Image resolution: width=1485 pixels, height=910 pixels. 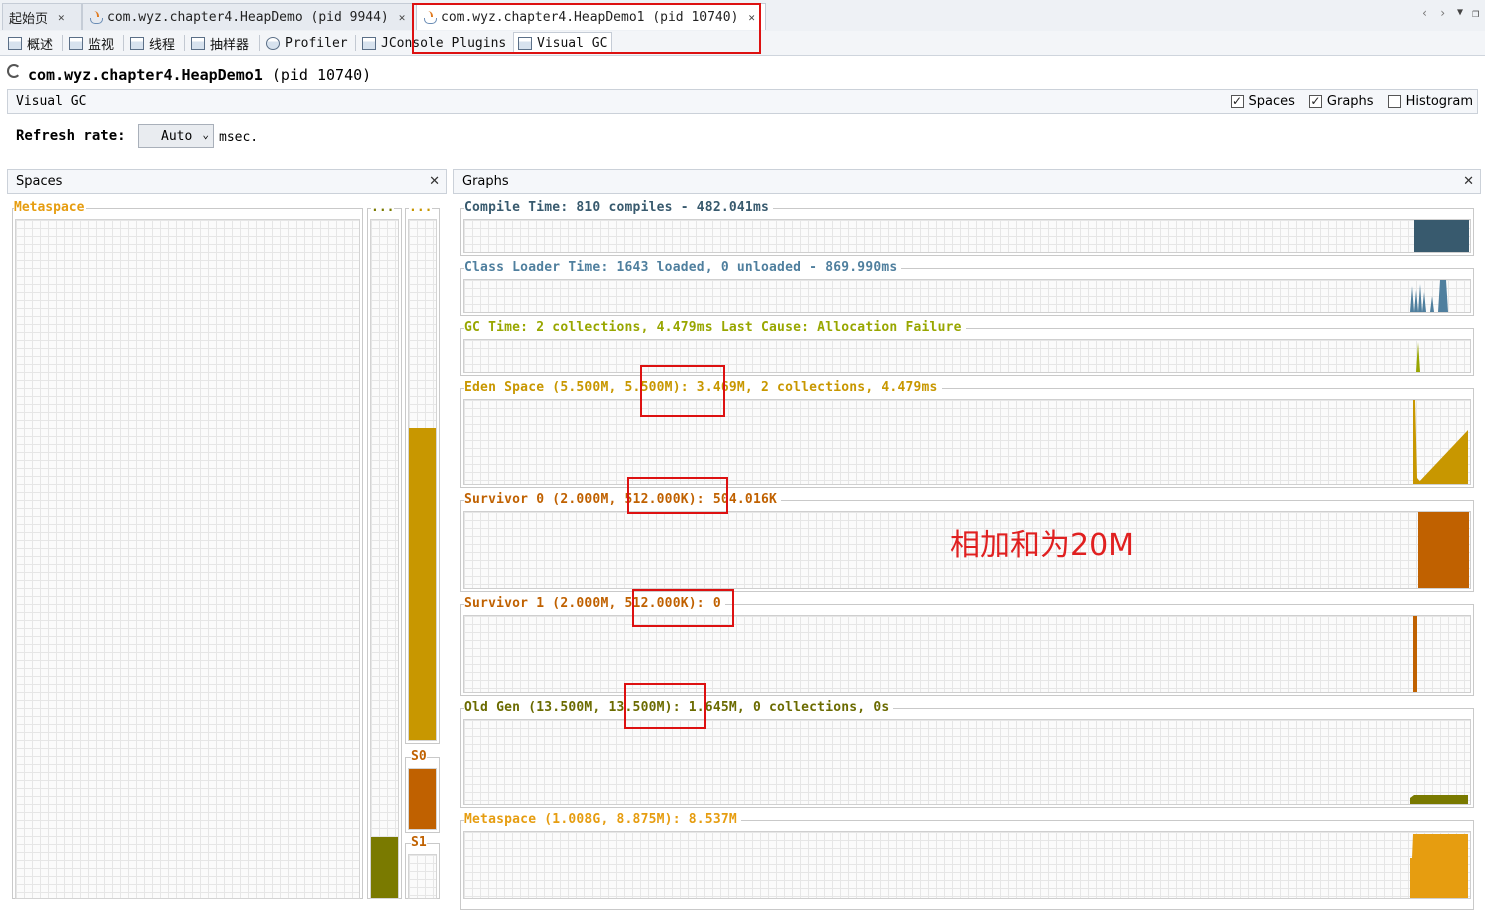 I want to click on scroll-left-icon: ‹, so click(x=1424, y=13).